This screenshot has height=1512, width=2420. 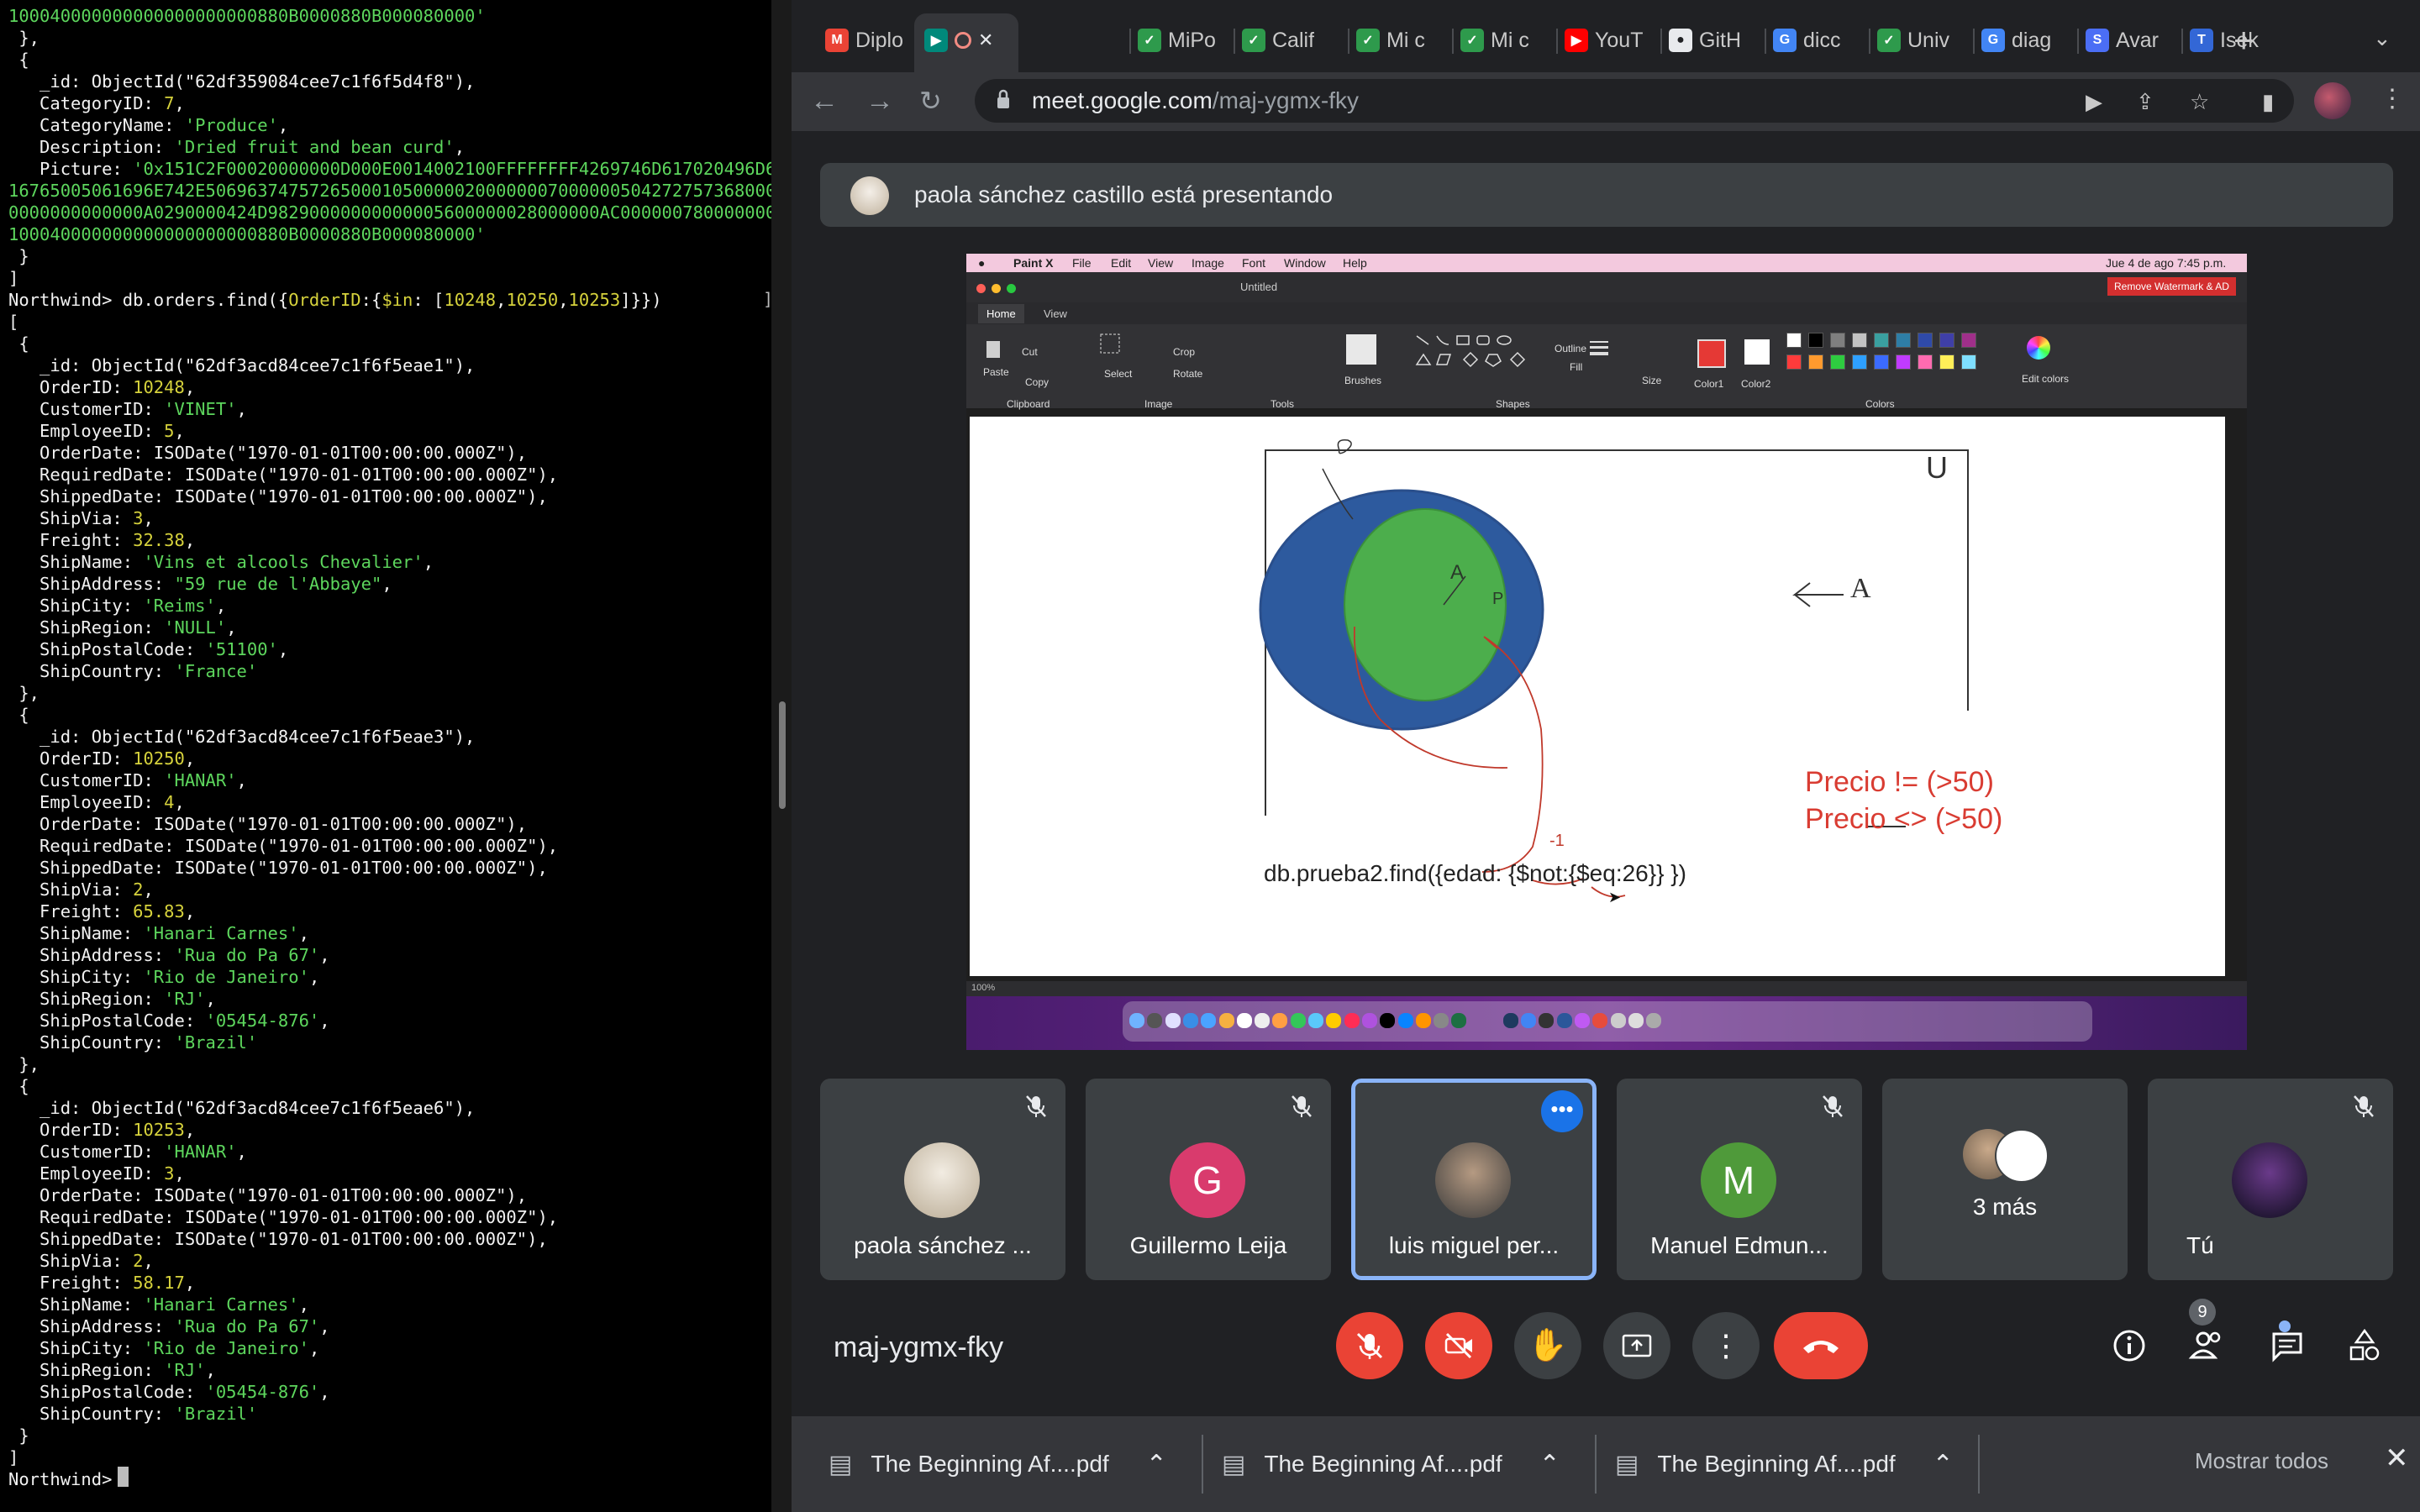 I want to click on url-path: /maj-ygmx-fky, so click(x=1286, y=100).